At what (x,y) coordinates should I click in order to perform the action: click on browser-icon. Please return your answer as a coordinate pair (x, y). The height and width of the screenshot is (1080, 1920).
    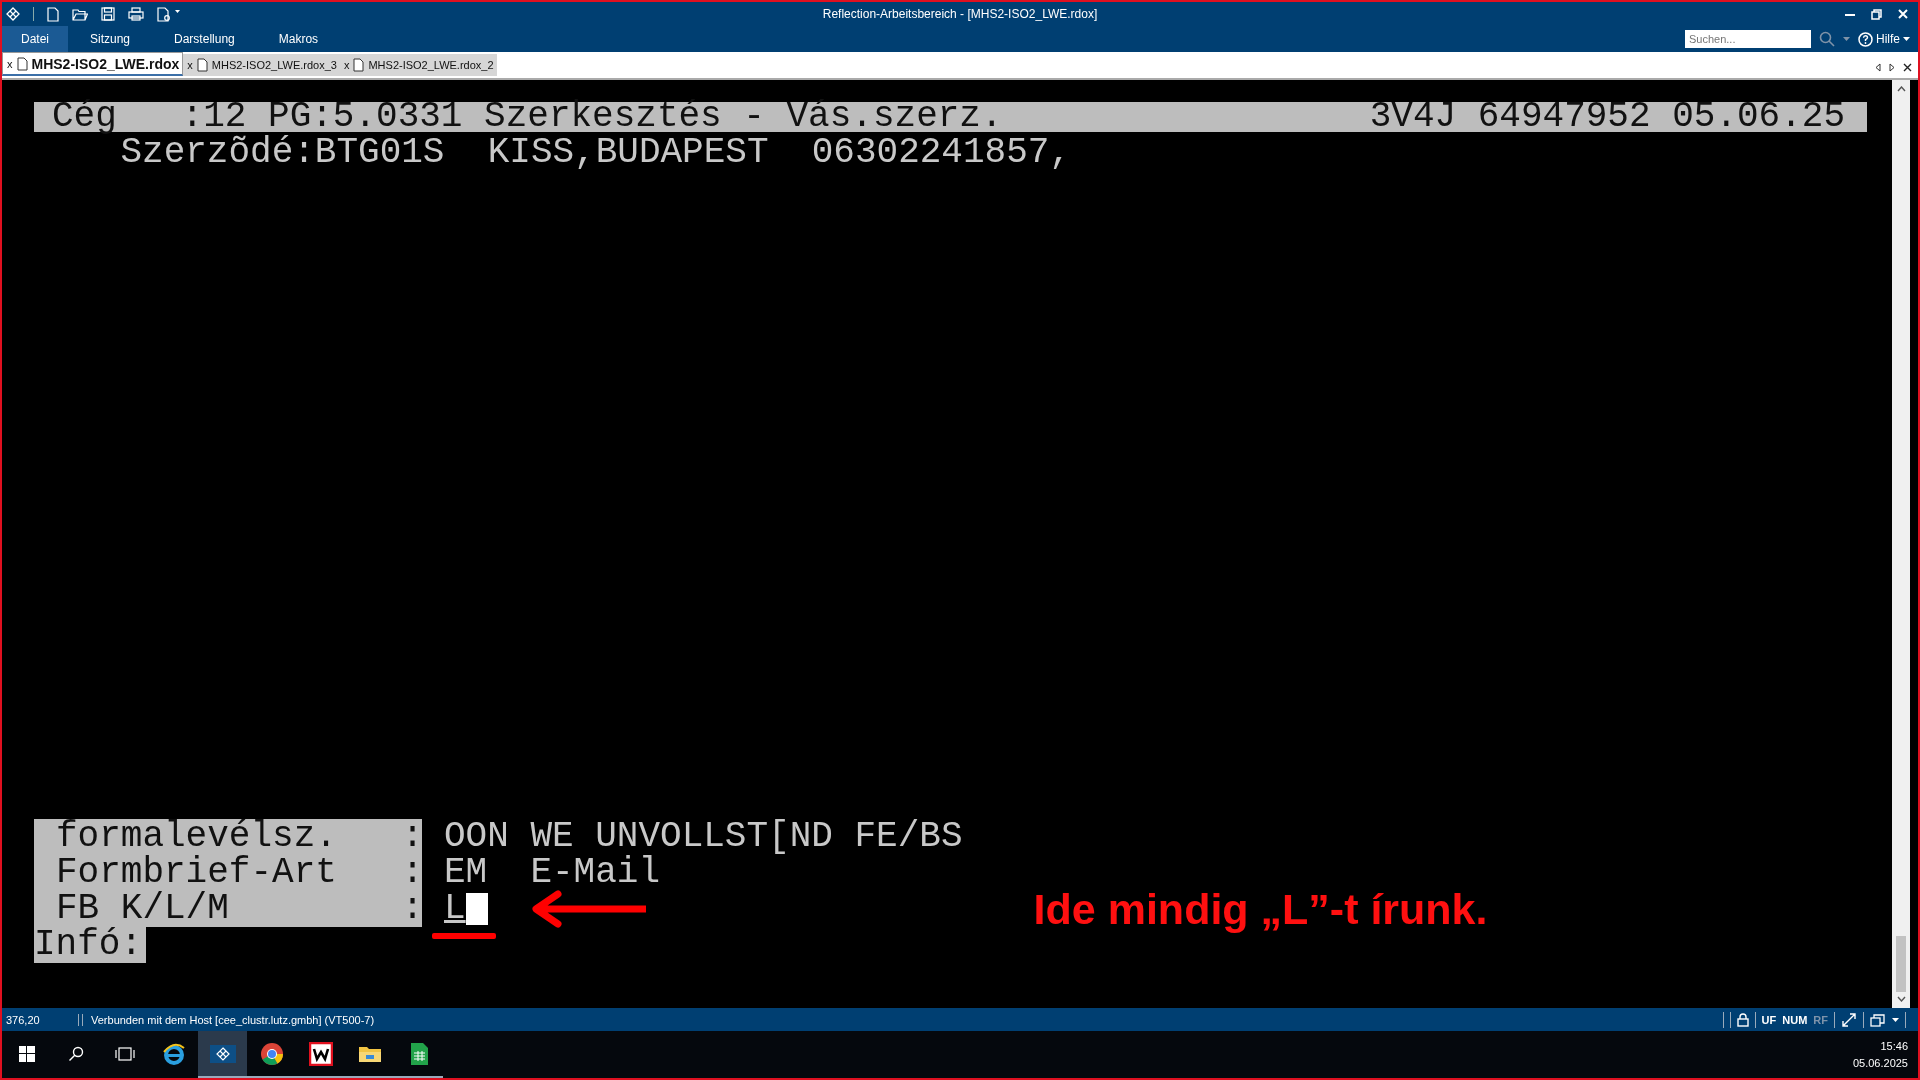
    Looking at the image, I should click on (173, 1053).